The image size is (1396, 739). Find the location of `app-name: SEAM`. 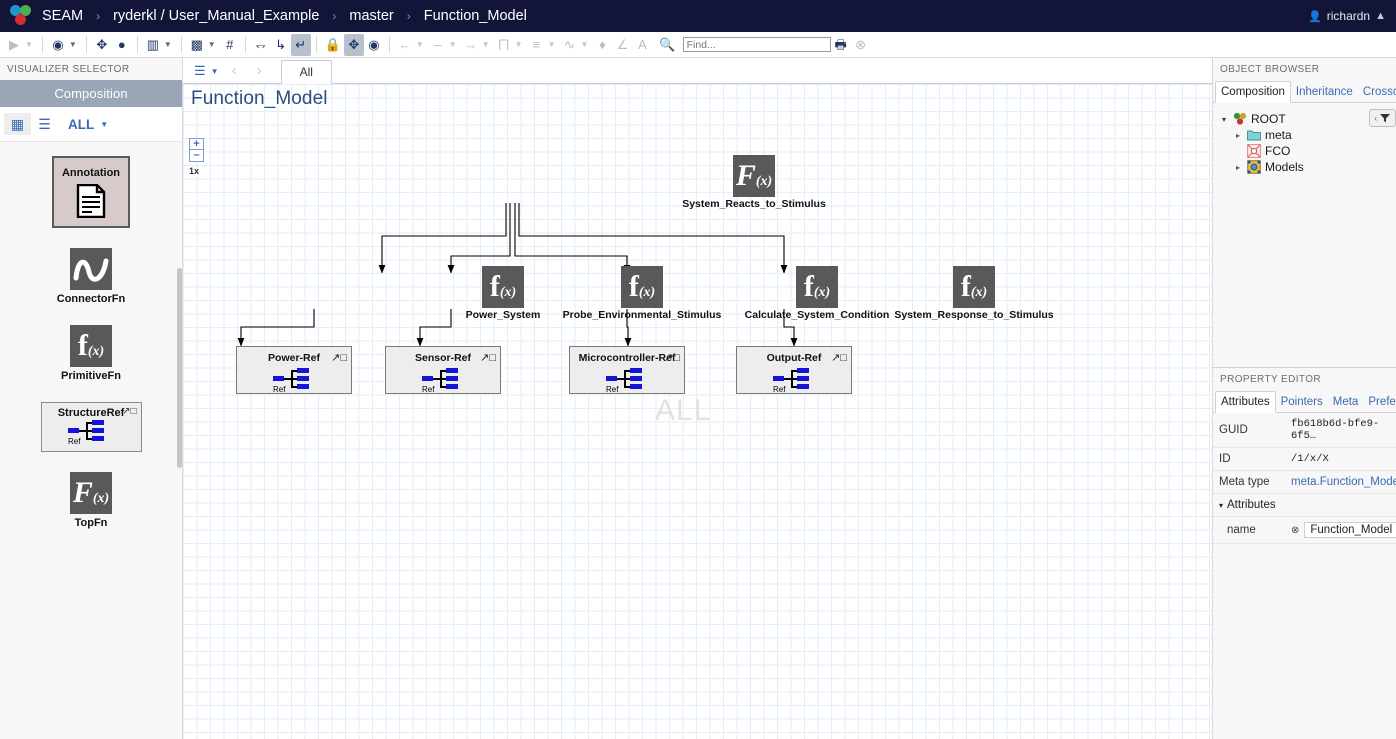

app-name: SEAM is located at coordinates (62, 16).